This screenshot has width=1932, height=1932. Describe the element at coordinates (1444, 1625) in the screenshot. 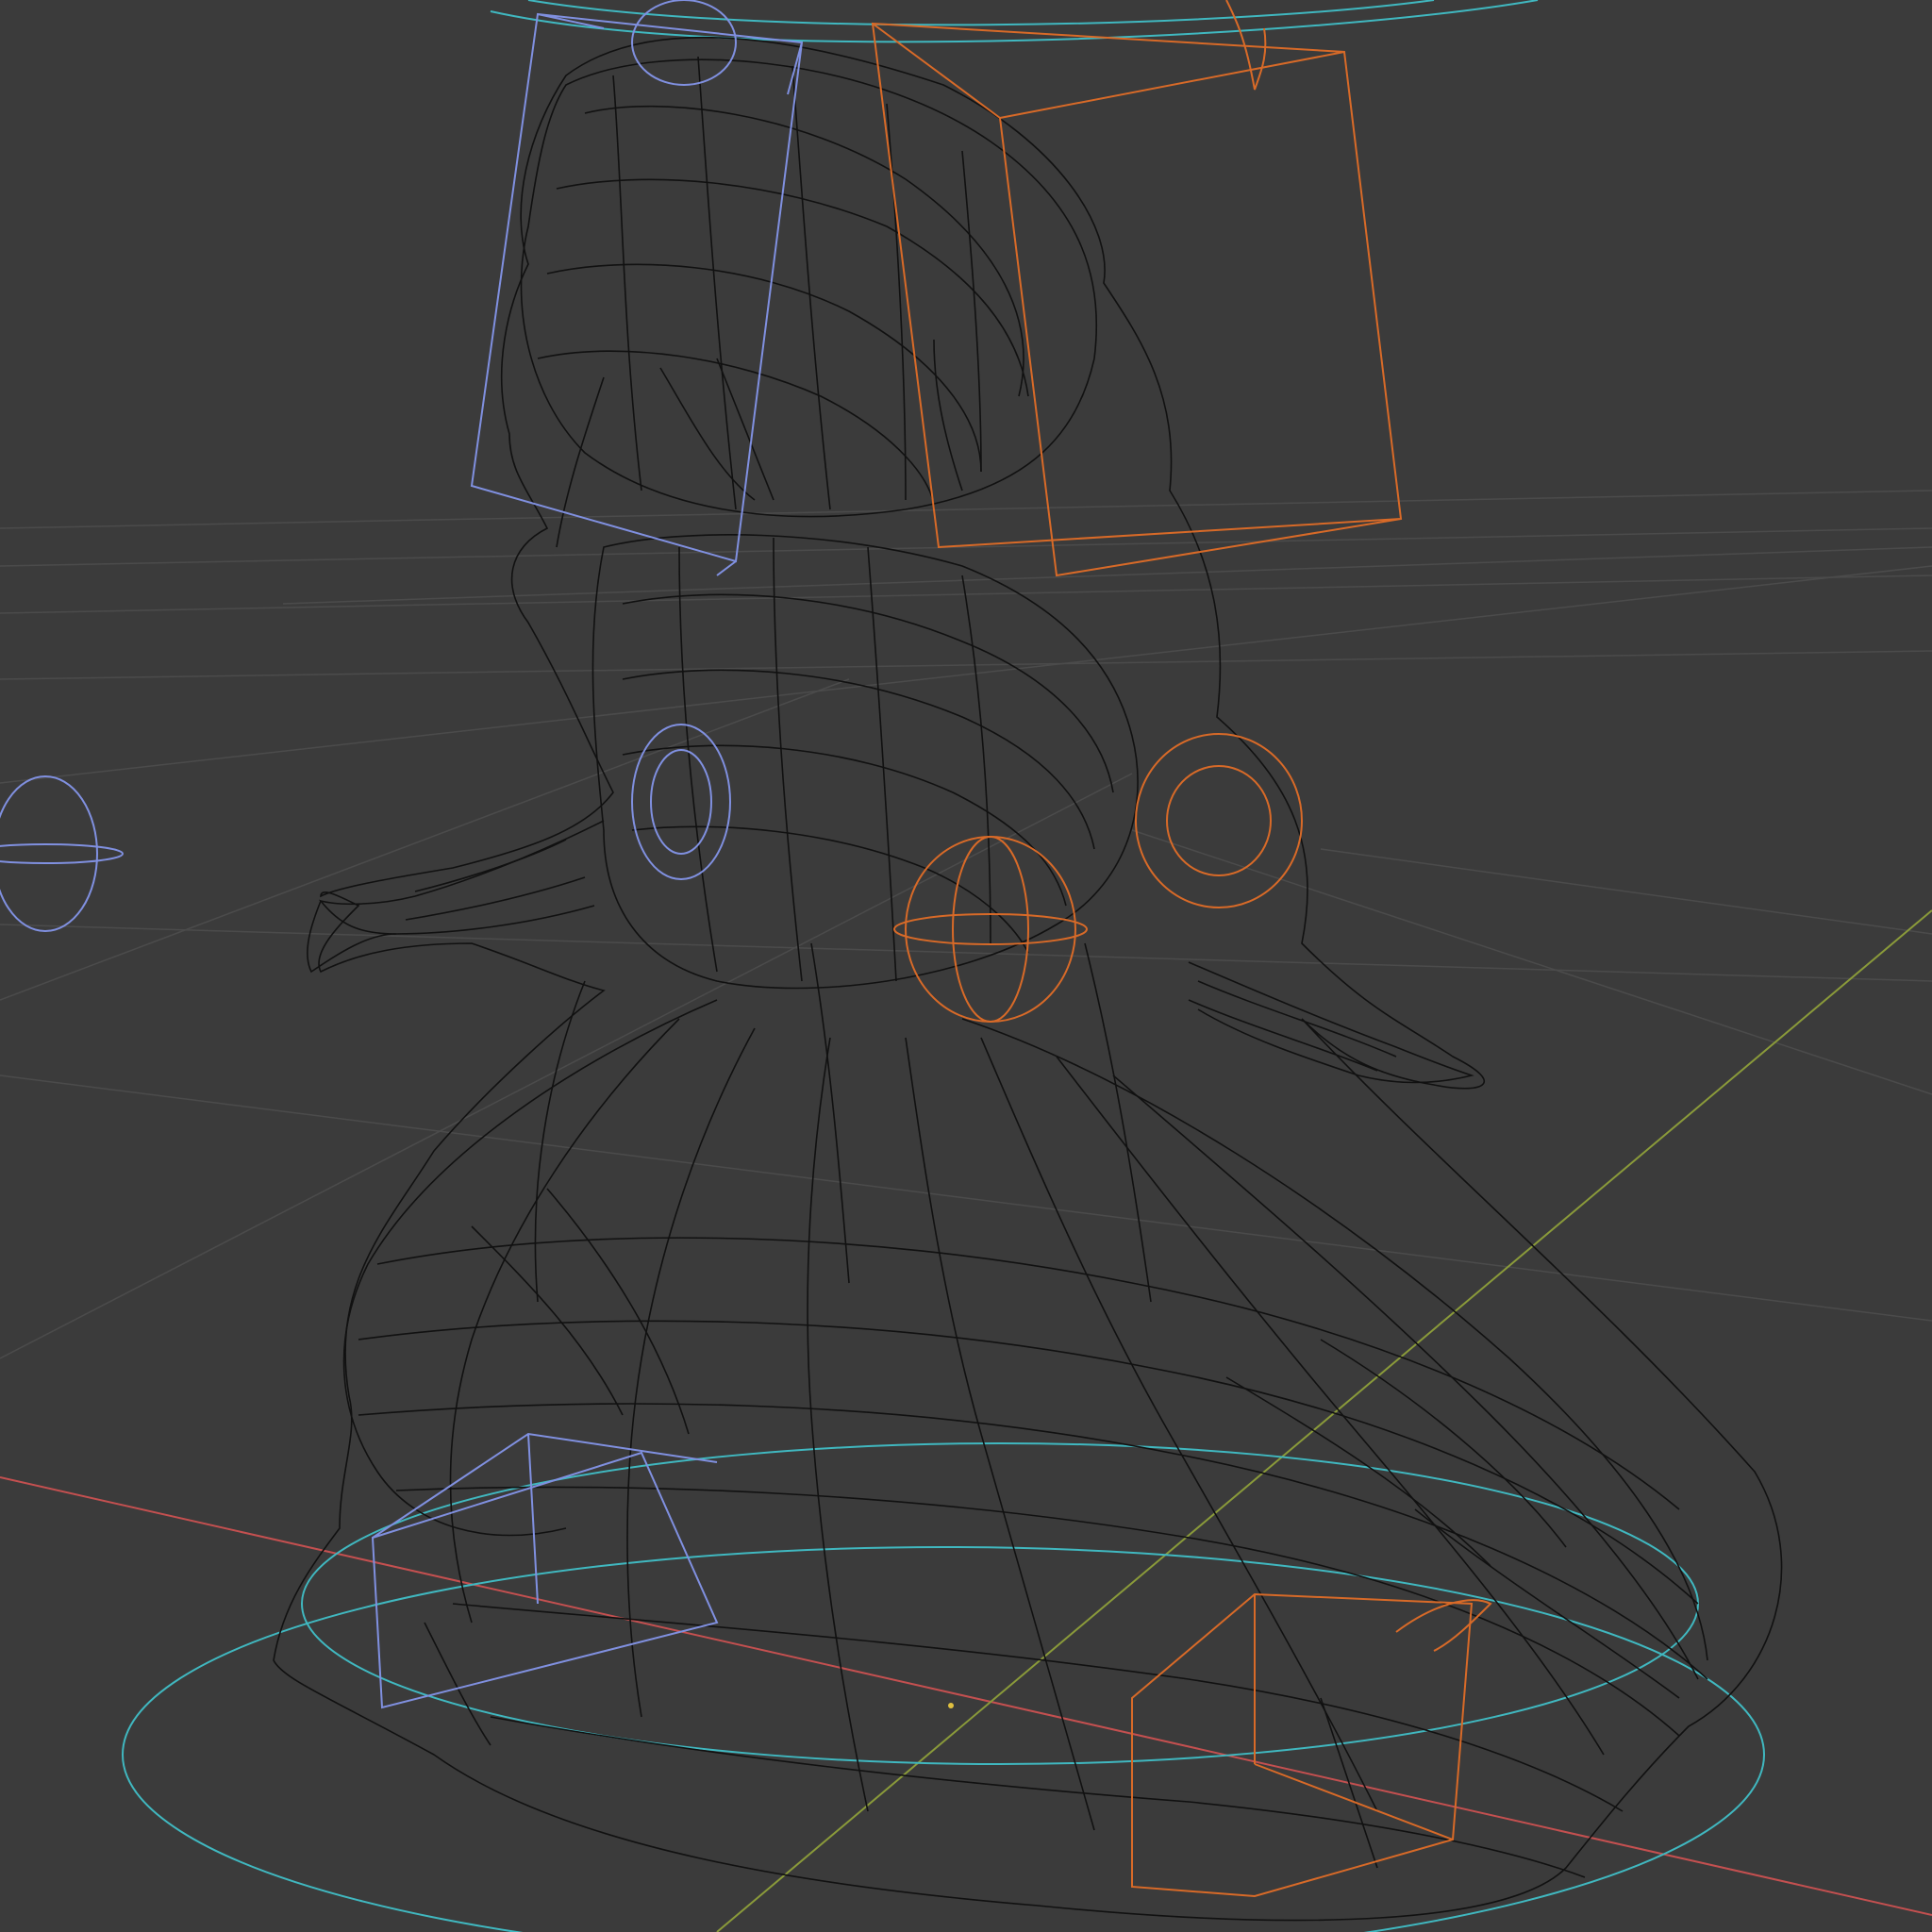

I see `right-foot-control-pivot` at that location.